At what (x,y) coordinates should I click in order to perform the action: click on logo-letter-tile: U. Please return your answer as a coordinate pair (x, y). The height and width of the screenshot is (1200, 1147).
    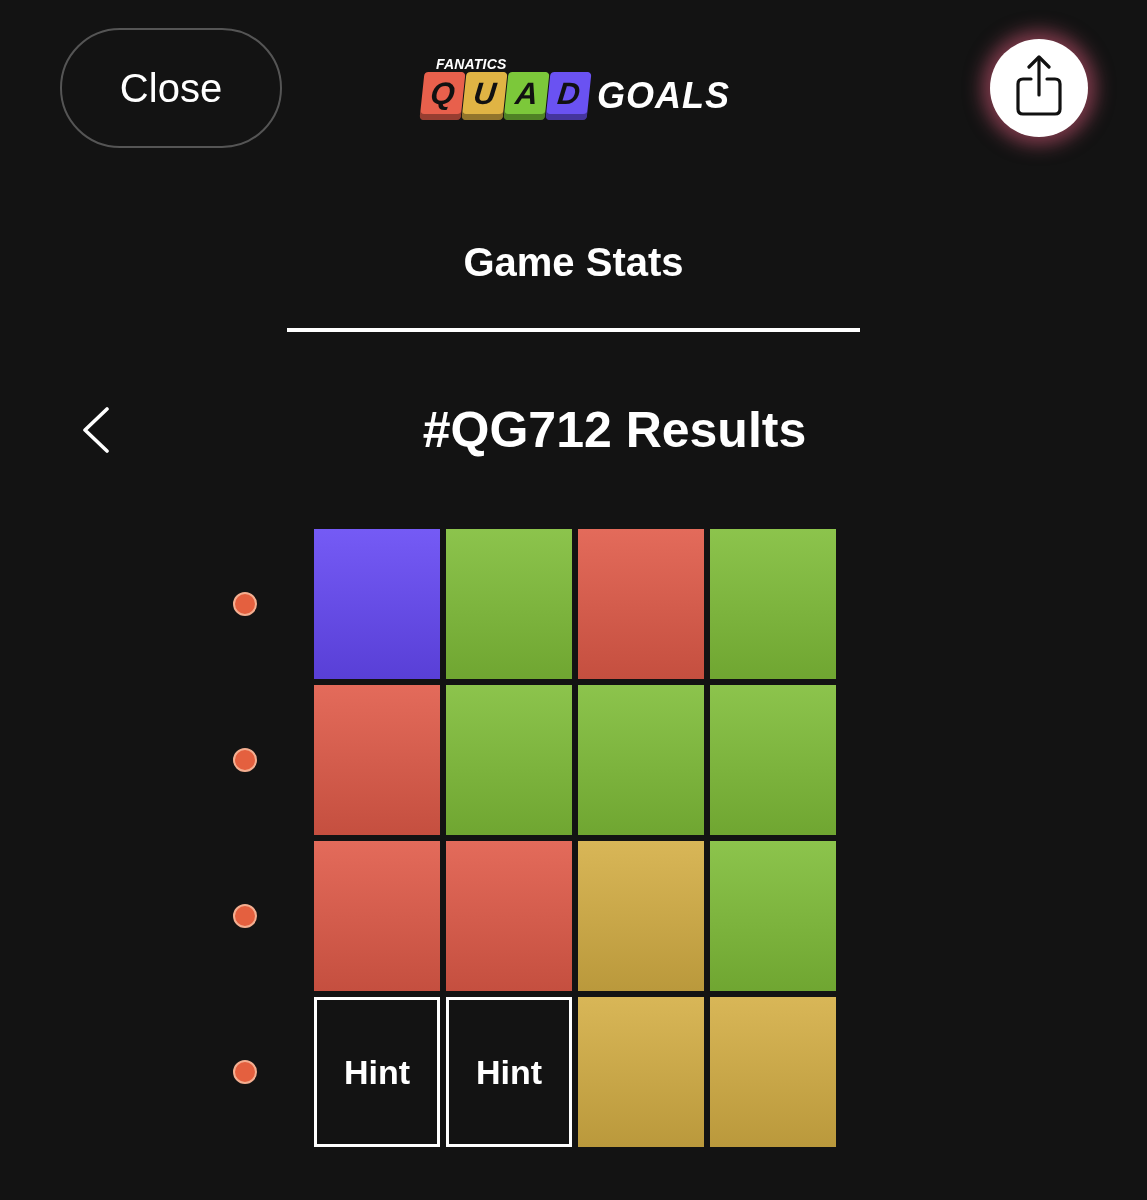
    Looking at the image, I should click on (484, 96).